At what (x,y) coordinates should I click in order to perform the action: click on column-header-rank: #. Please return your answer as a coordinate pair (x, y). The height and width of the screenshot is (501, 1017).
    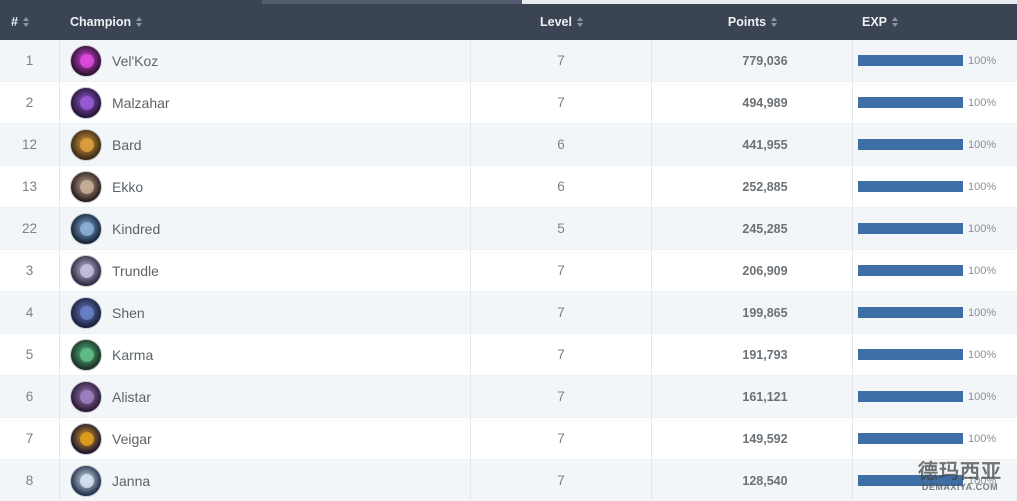
    Looking at the image, I should click on (30, 22).